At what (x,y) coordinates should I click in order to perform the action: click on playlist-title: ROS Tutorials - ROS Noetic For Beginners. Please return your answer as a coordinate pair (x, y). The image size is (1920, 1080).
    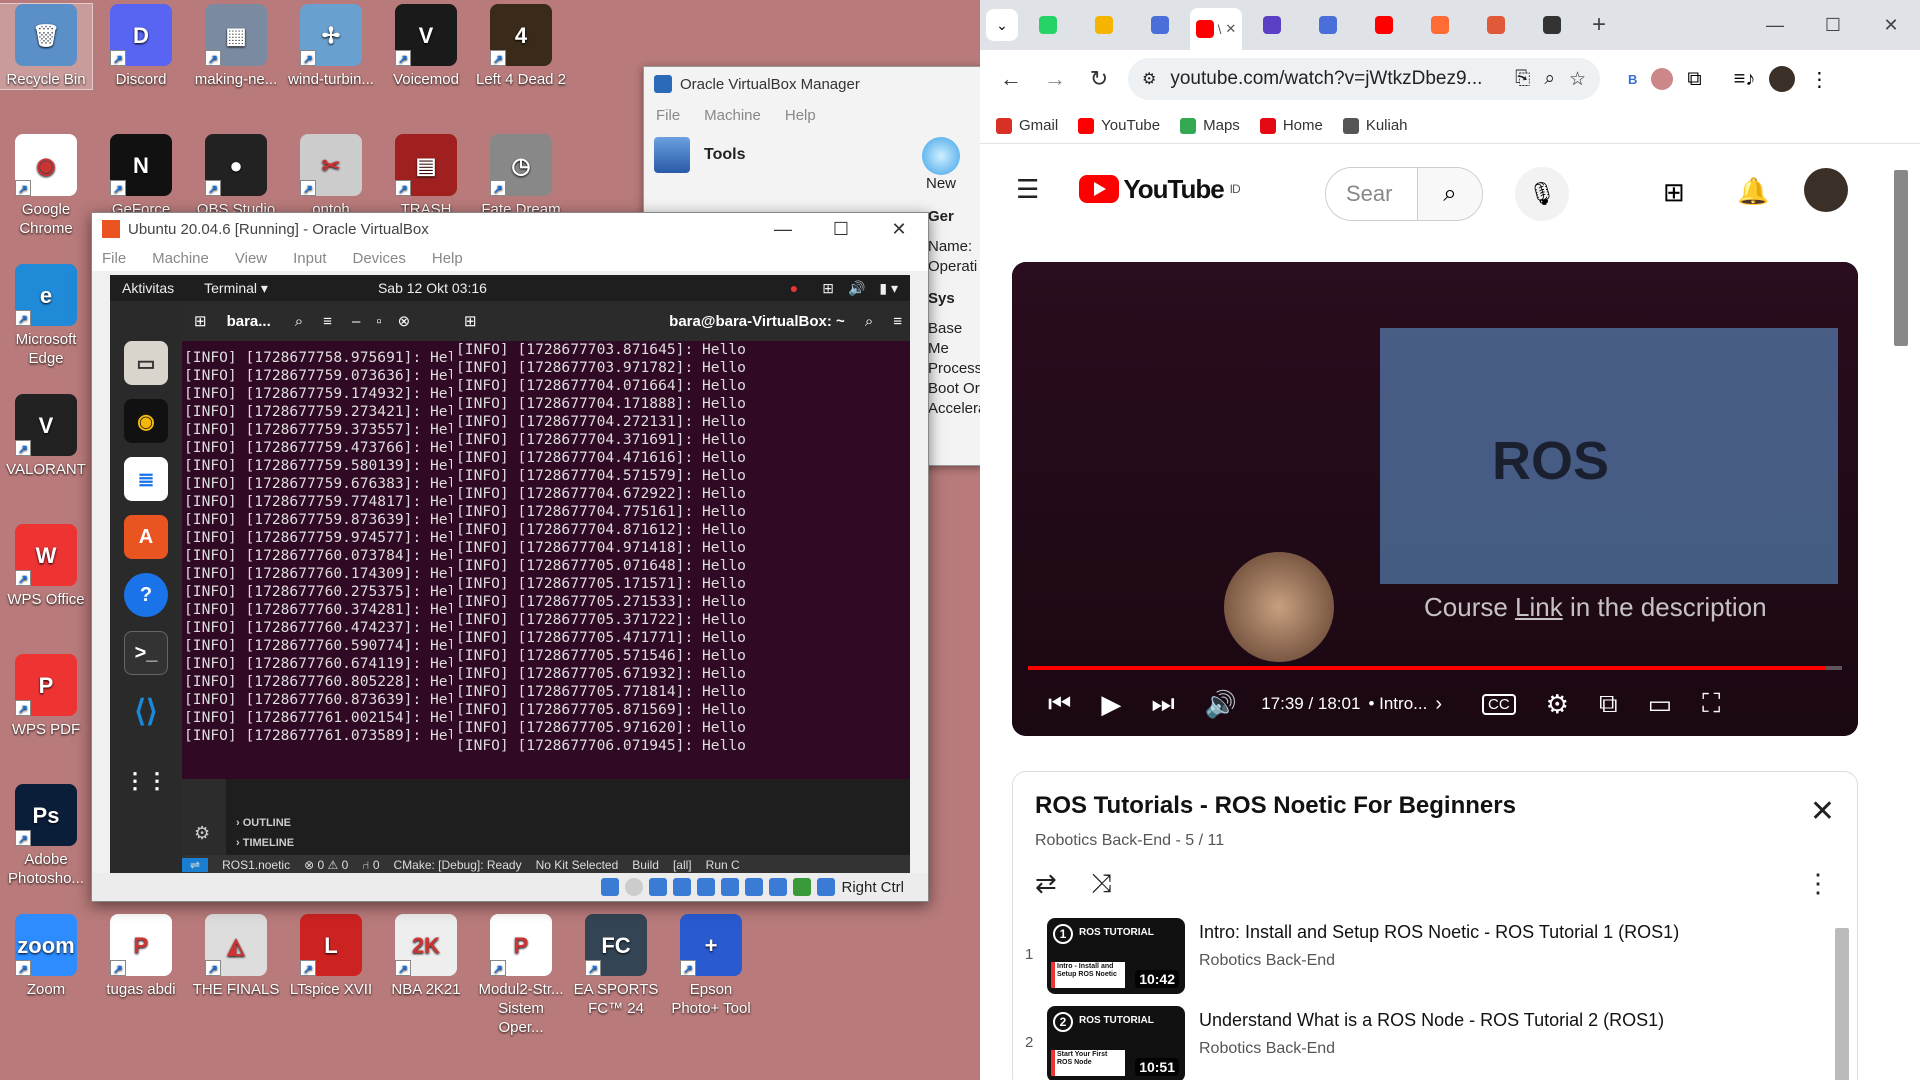
    Looking at the image, I should click on (1275, 806).